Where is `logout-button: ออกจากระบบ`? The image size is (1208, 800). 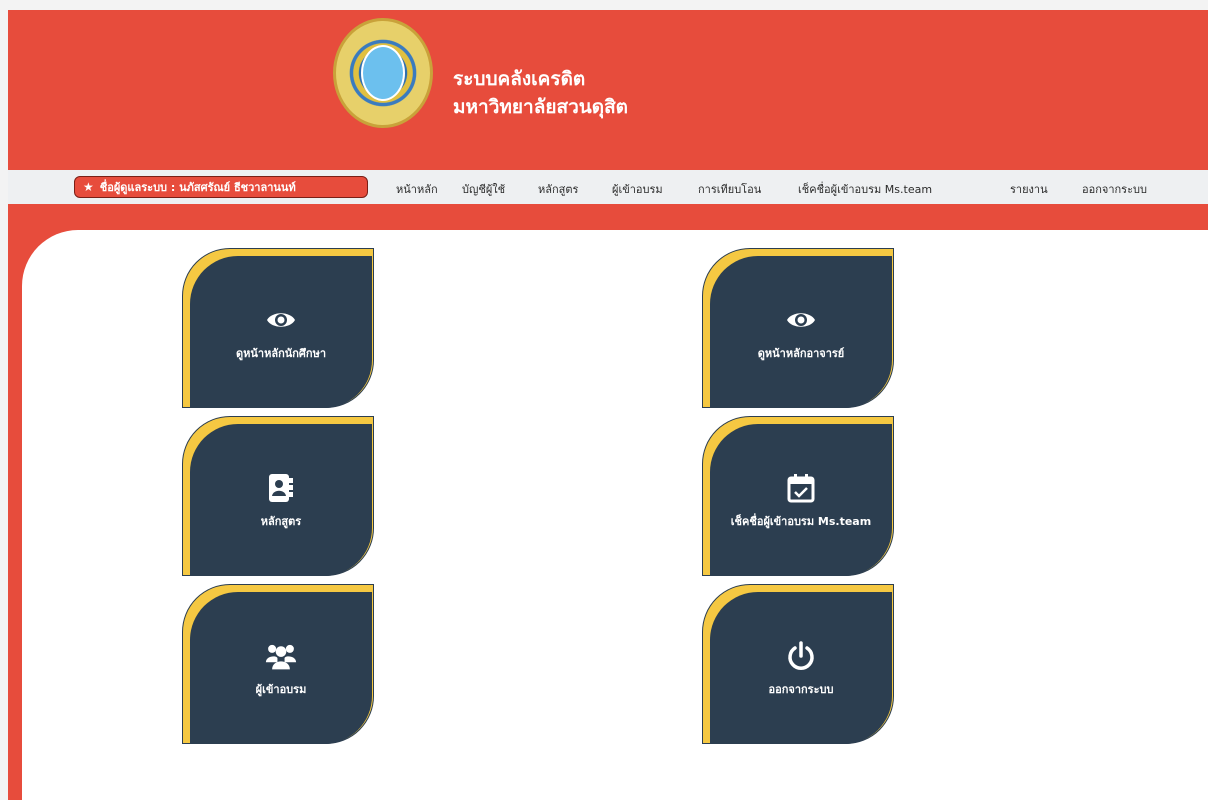 logout-button: ออกจากระบบ is located at coordinates (801, 668).